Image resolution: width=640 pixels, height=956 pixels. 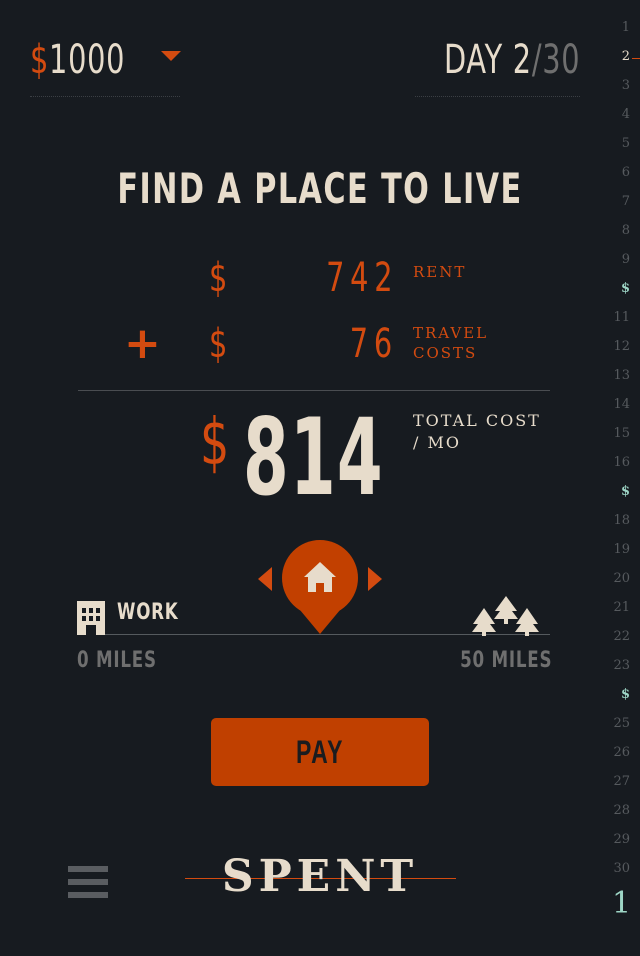 I want to click on total-currency-symbol: $, so click(x=215, y=443).